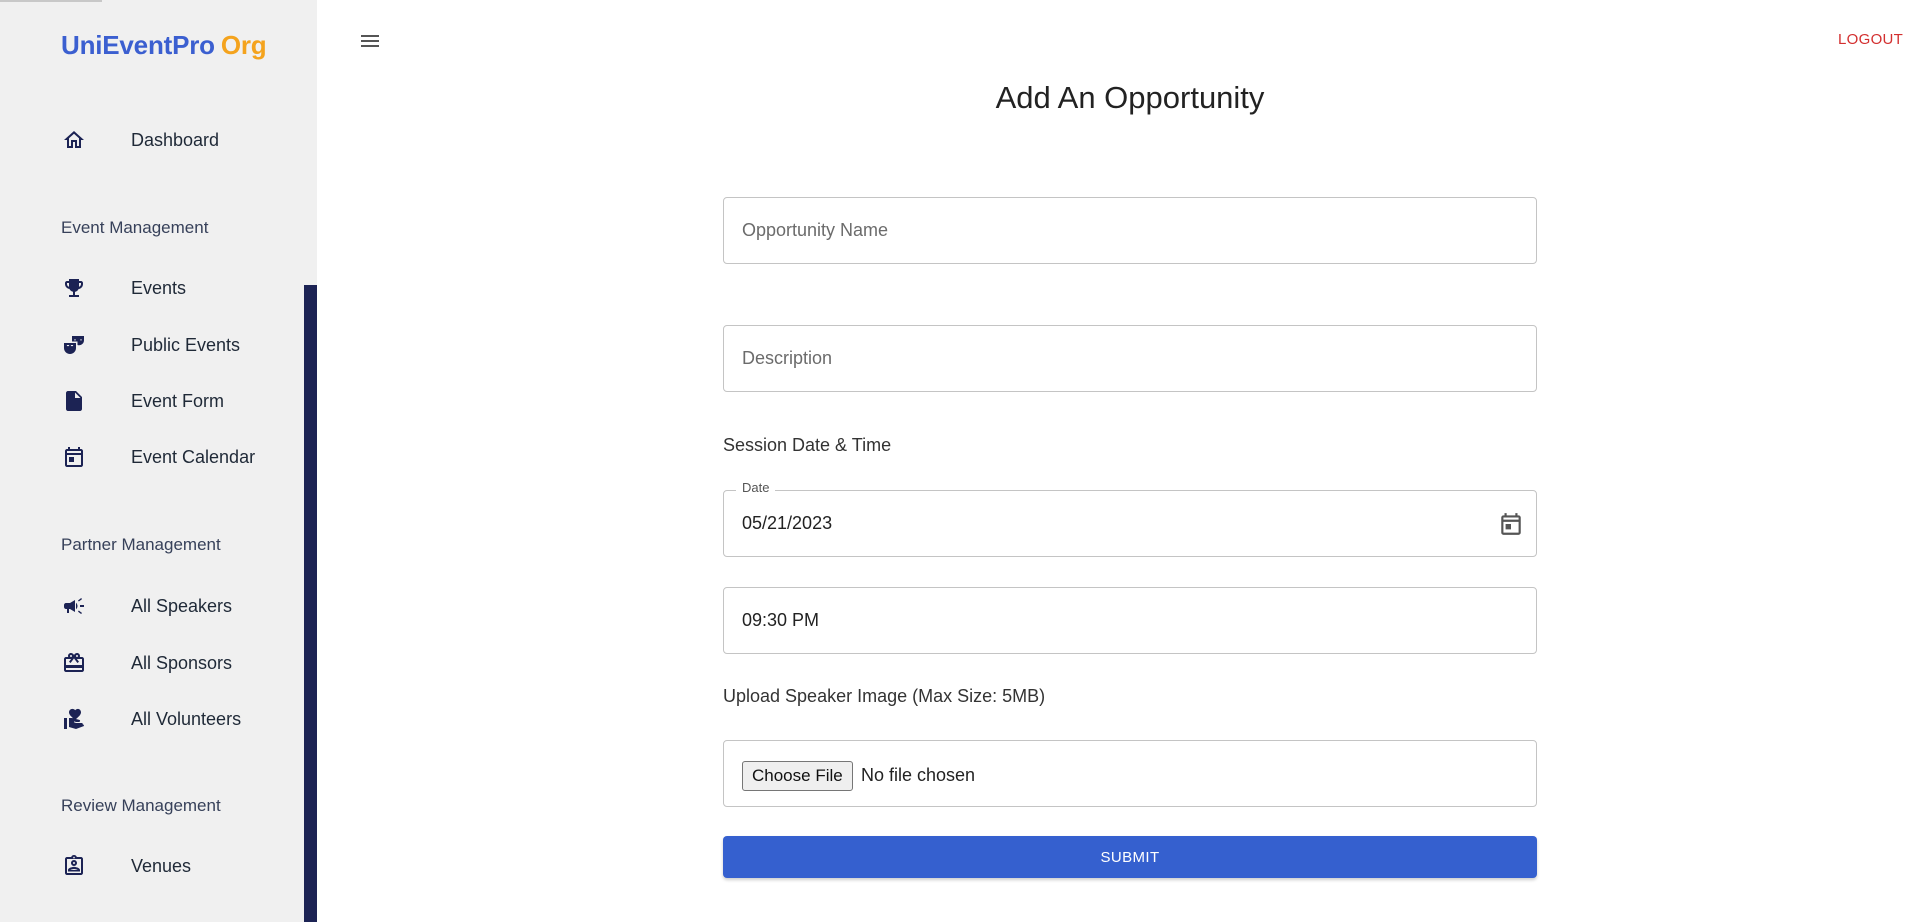 This screenshot has height=922, width=1920. What do you see at coordinates (787, 523) in the screenshot?
I see `date-value: 05/21/2023` at bounding box center [787, 523].